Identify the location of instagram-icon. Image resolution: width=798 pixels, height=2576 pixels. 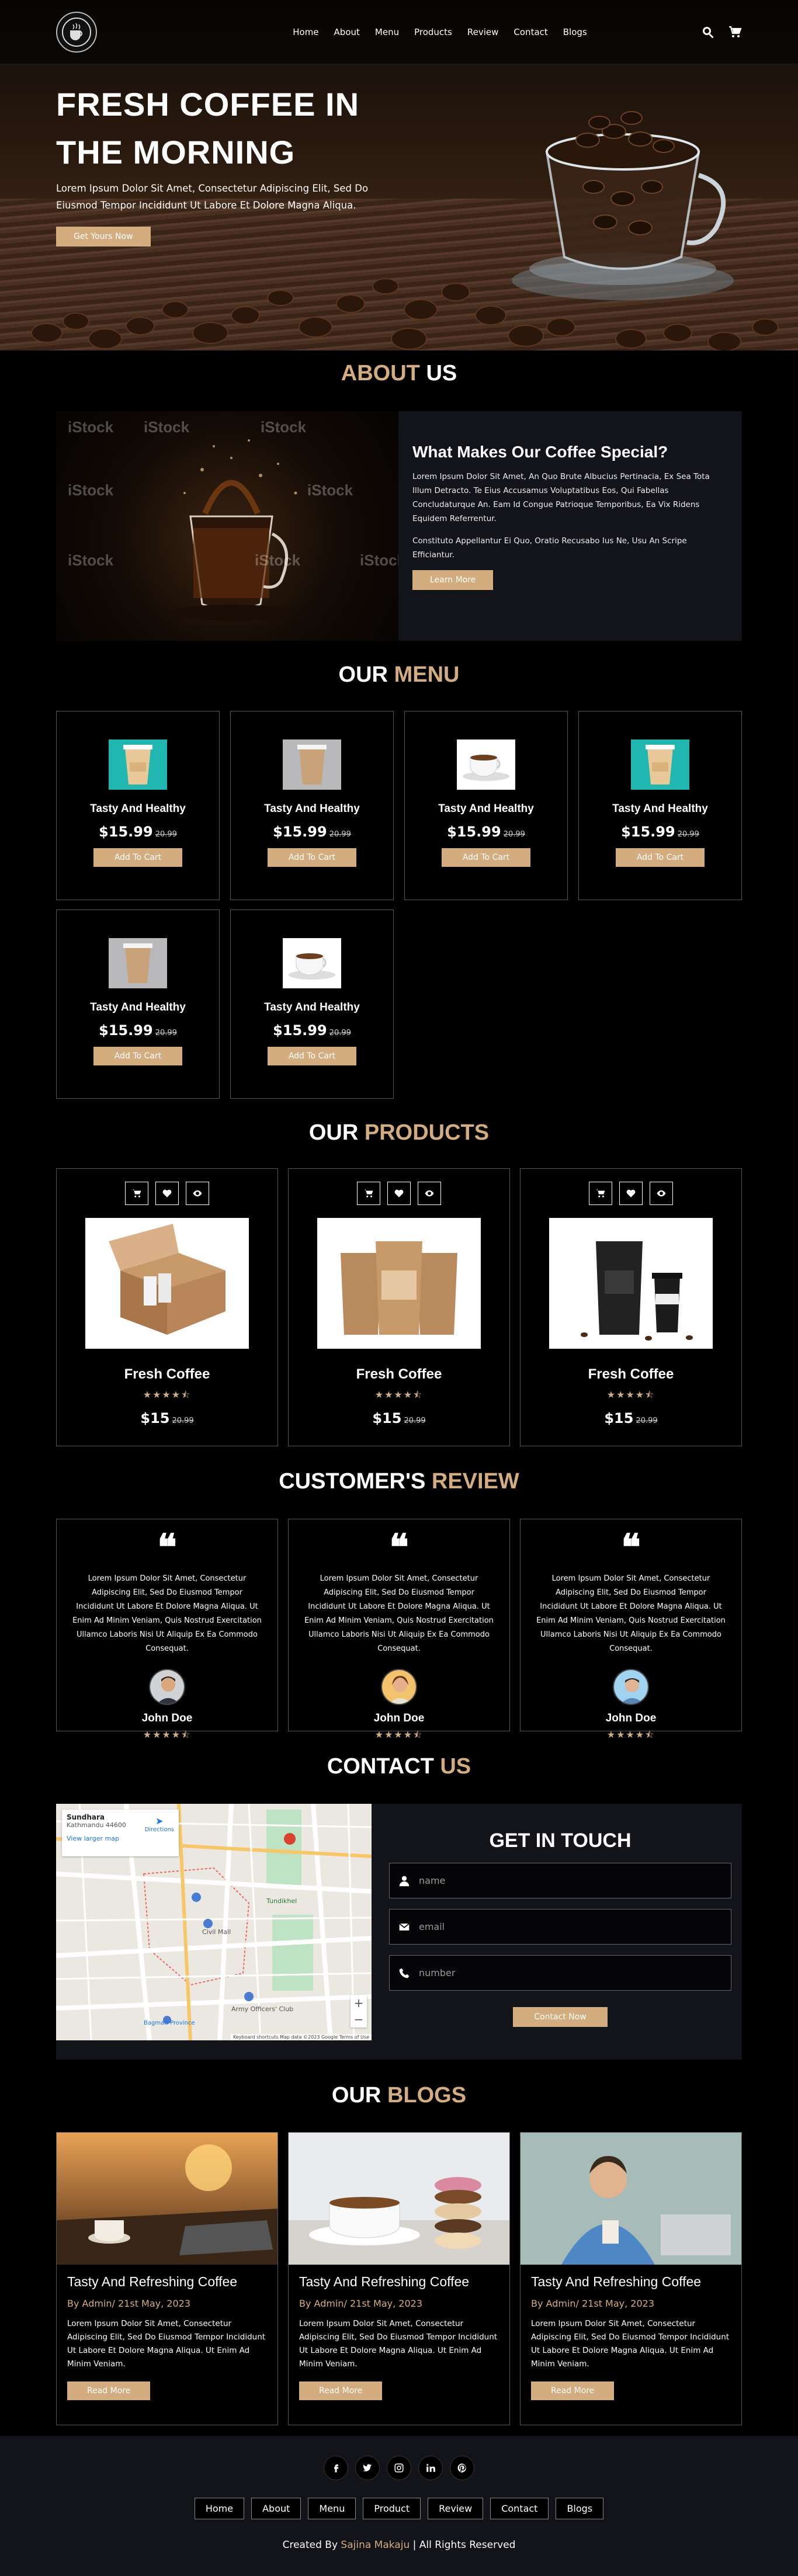
(399, 2468).